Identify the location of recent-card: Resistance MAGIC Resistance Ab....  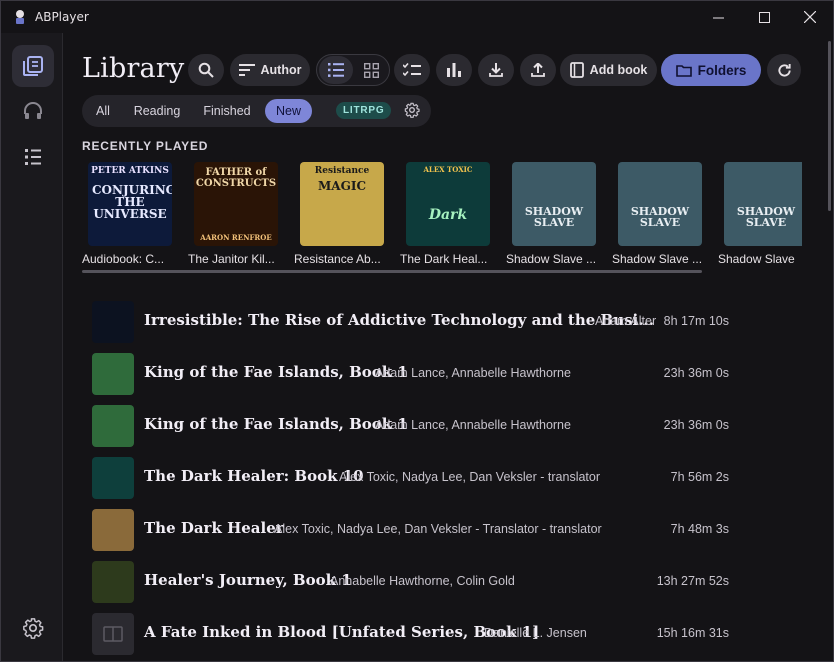
(344, 214).